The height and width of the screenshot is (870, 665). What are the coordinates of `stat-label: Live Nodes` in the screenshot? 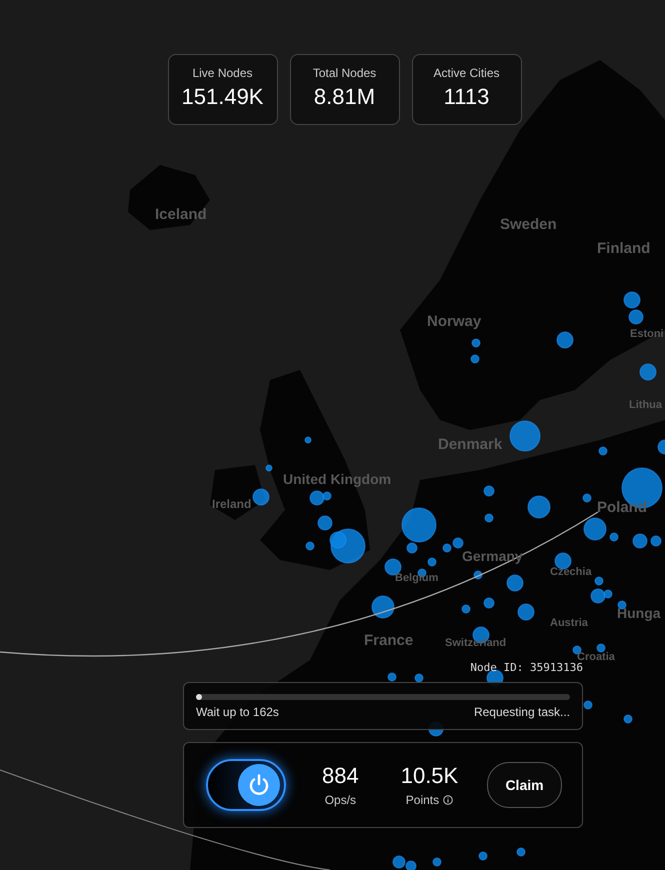 It's located at (222, 73).